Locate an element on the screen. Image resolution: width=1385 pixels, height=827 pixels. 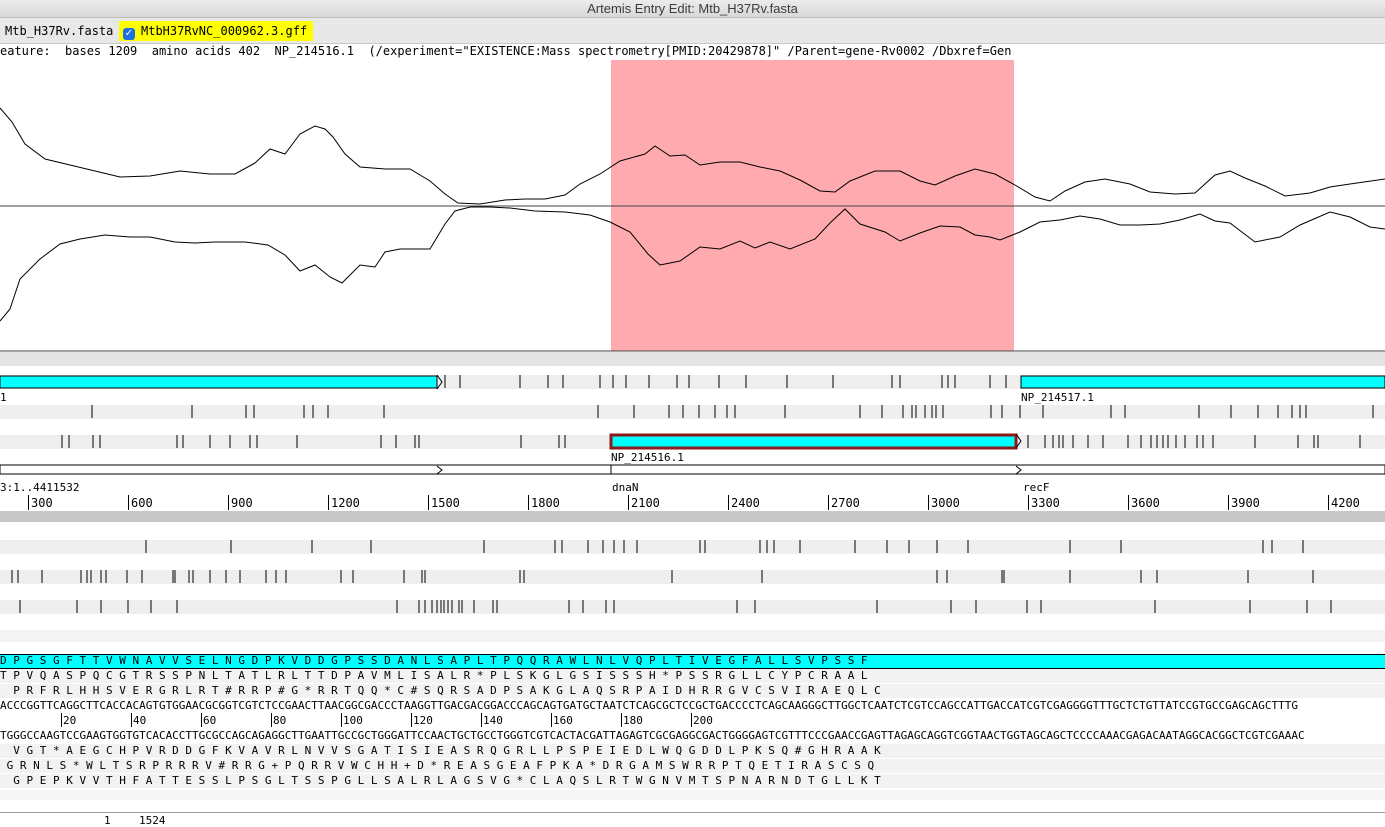
reverse-feature-track is located at coordinates (692, 578).